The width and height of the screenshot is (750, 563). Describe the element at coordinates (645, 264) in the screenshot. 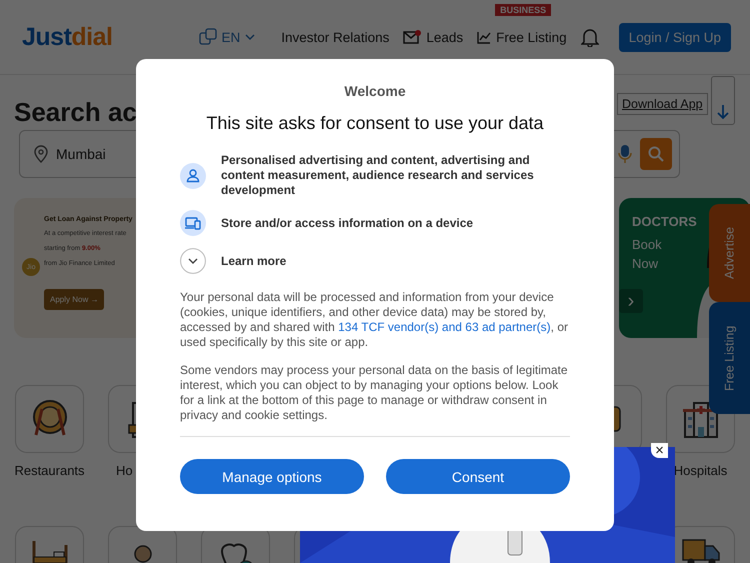

I see `banner-text: Now` at that location.